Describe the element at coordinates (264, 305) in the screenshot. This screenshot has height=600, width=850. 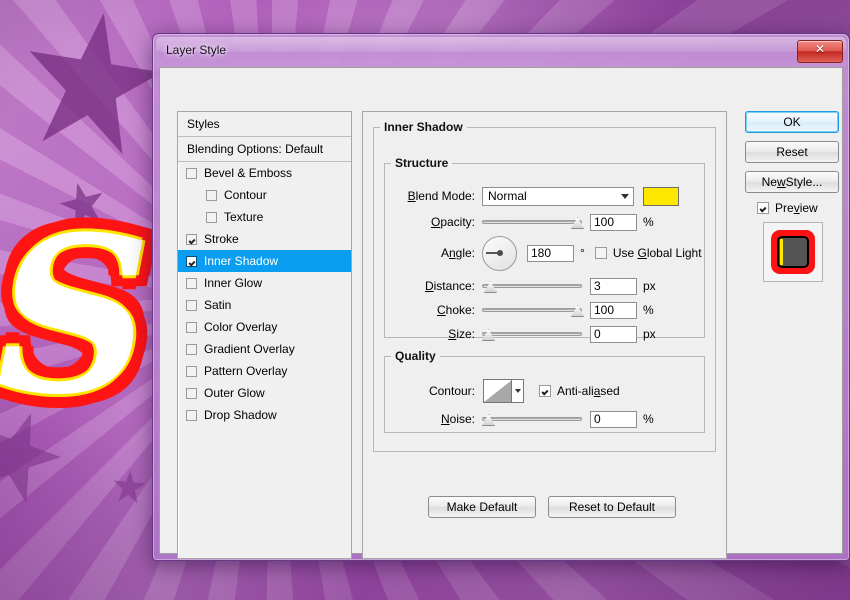
I see `styles-list-item: Satin` at that location.